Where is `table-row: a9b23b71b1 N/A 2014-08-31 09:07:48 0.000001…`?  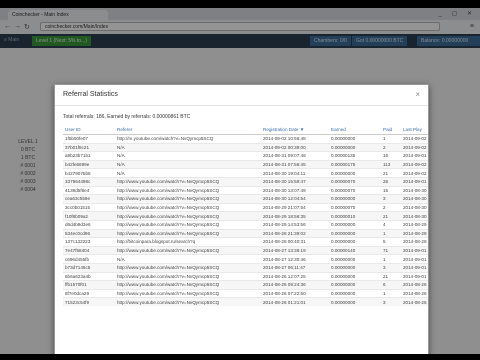
table-row: a9b23b71b1 N/A 2014-08-31 09:07:48 0.000001… is located at coordinates (245, 156).